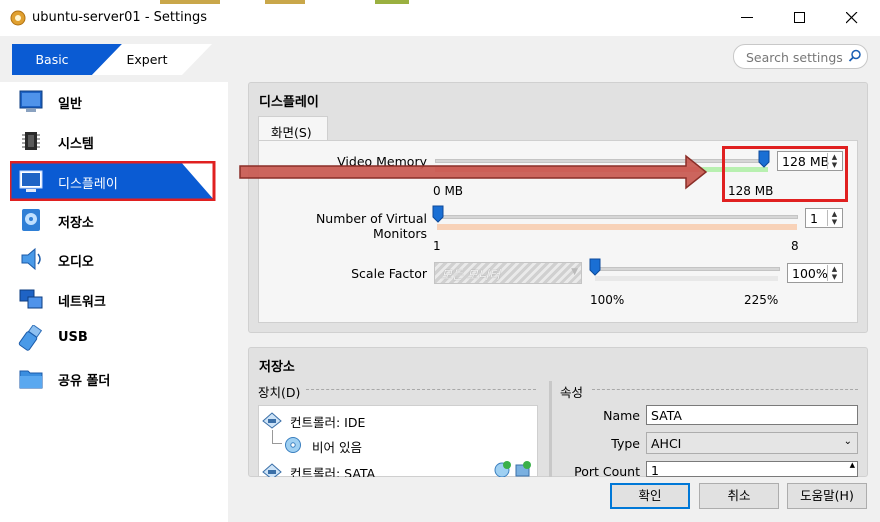 This screenshot has height=522, width=880. Describe the element at coordinates (371, 226) in the screenshot. I see `virtual-monitors-label: Number of Virtual Monitors` at that location.